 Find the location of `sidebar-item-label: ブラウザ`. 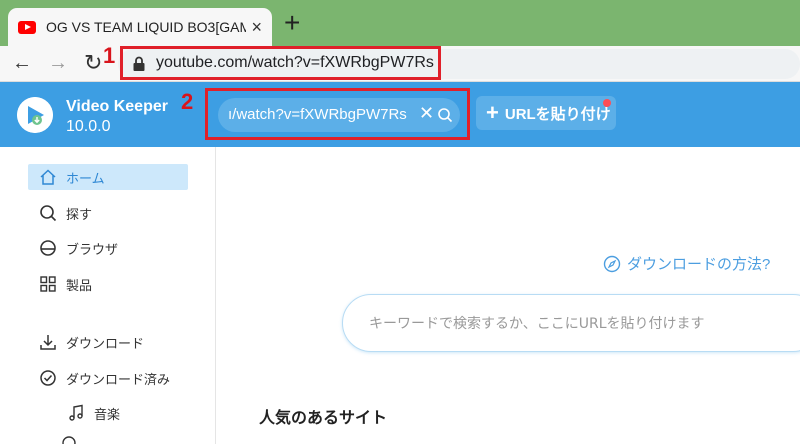

sidebar-item-label: ブラウザ is located at coordinates (92, 249).